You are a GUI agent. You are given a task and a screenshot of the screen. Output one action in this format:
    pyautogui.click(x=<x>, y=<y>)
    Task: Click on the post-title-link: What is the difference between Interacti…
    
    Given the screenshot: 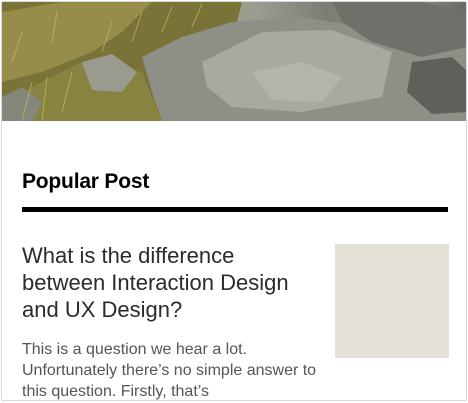 What is the action you would take?
    pyautogui.click(x=172, y=282)
    